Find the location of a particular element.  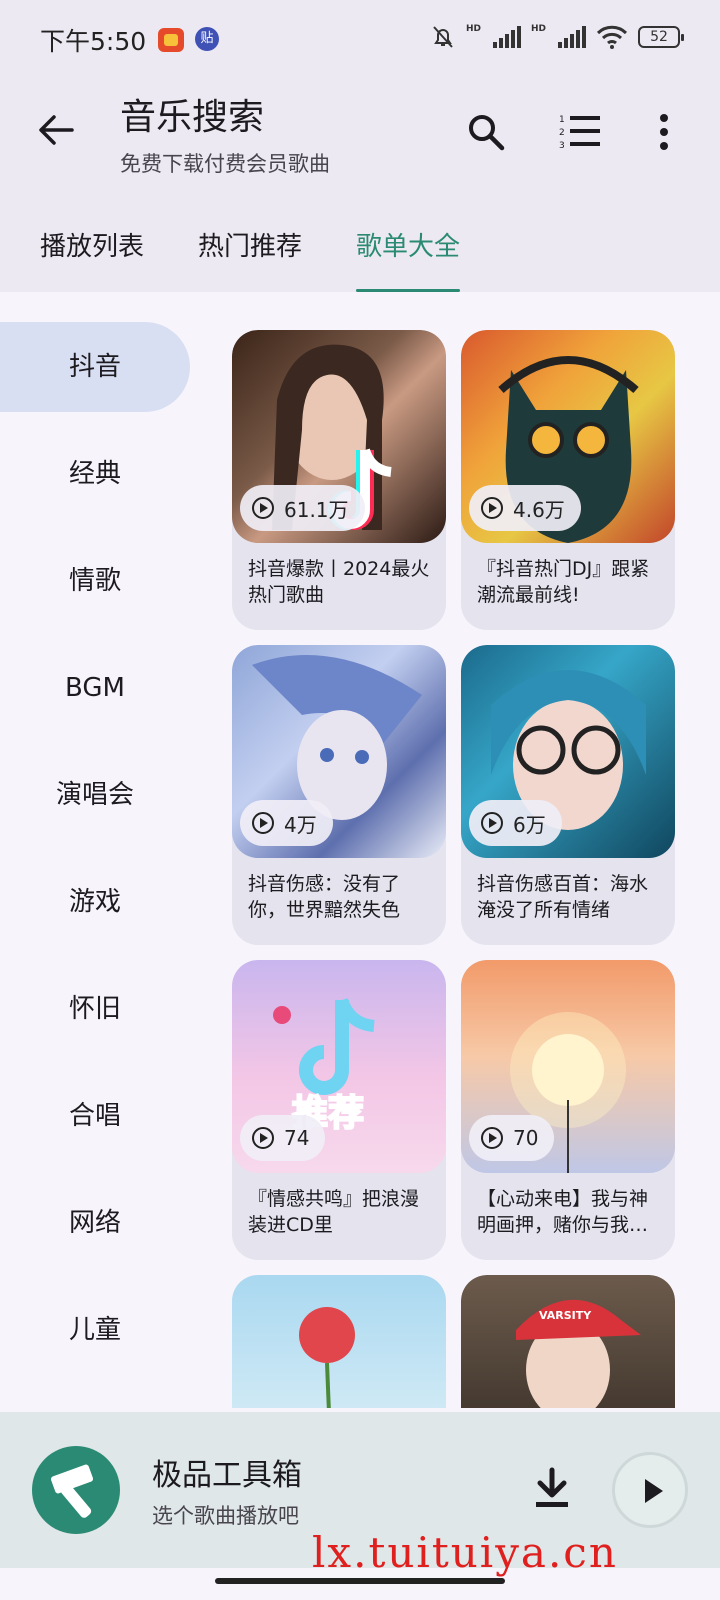

svg-text: 1 is located at coordinates (562, 120).